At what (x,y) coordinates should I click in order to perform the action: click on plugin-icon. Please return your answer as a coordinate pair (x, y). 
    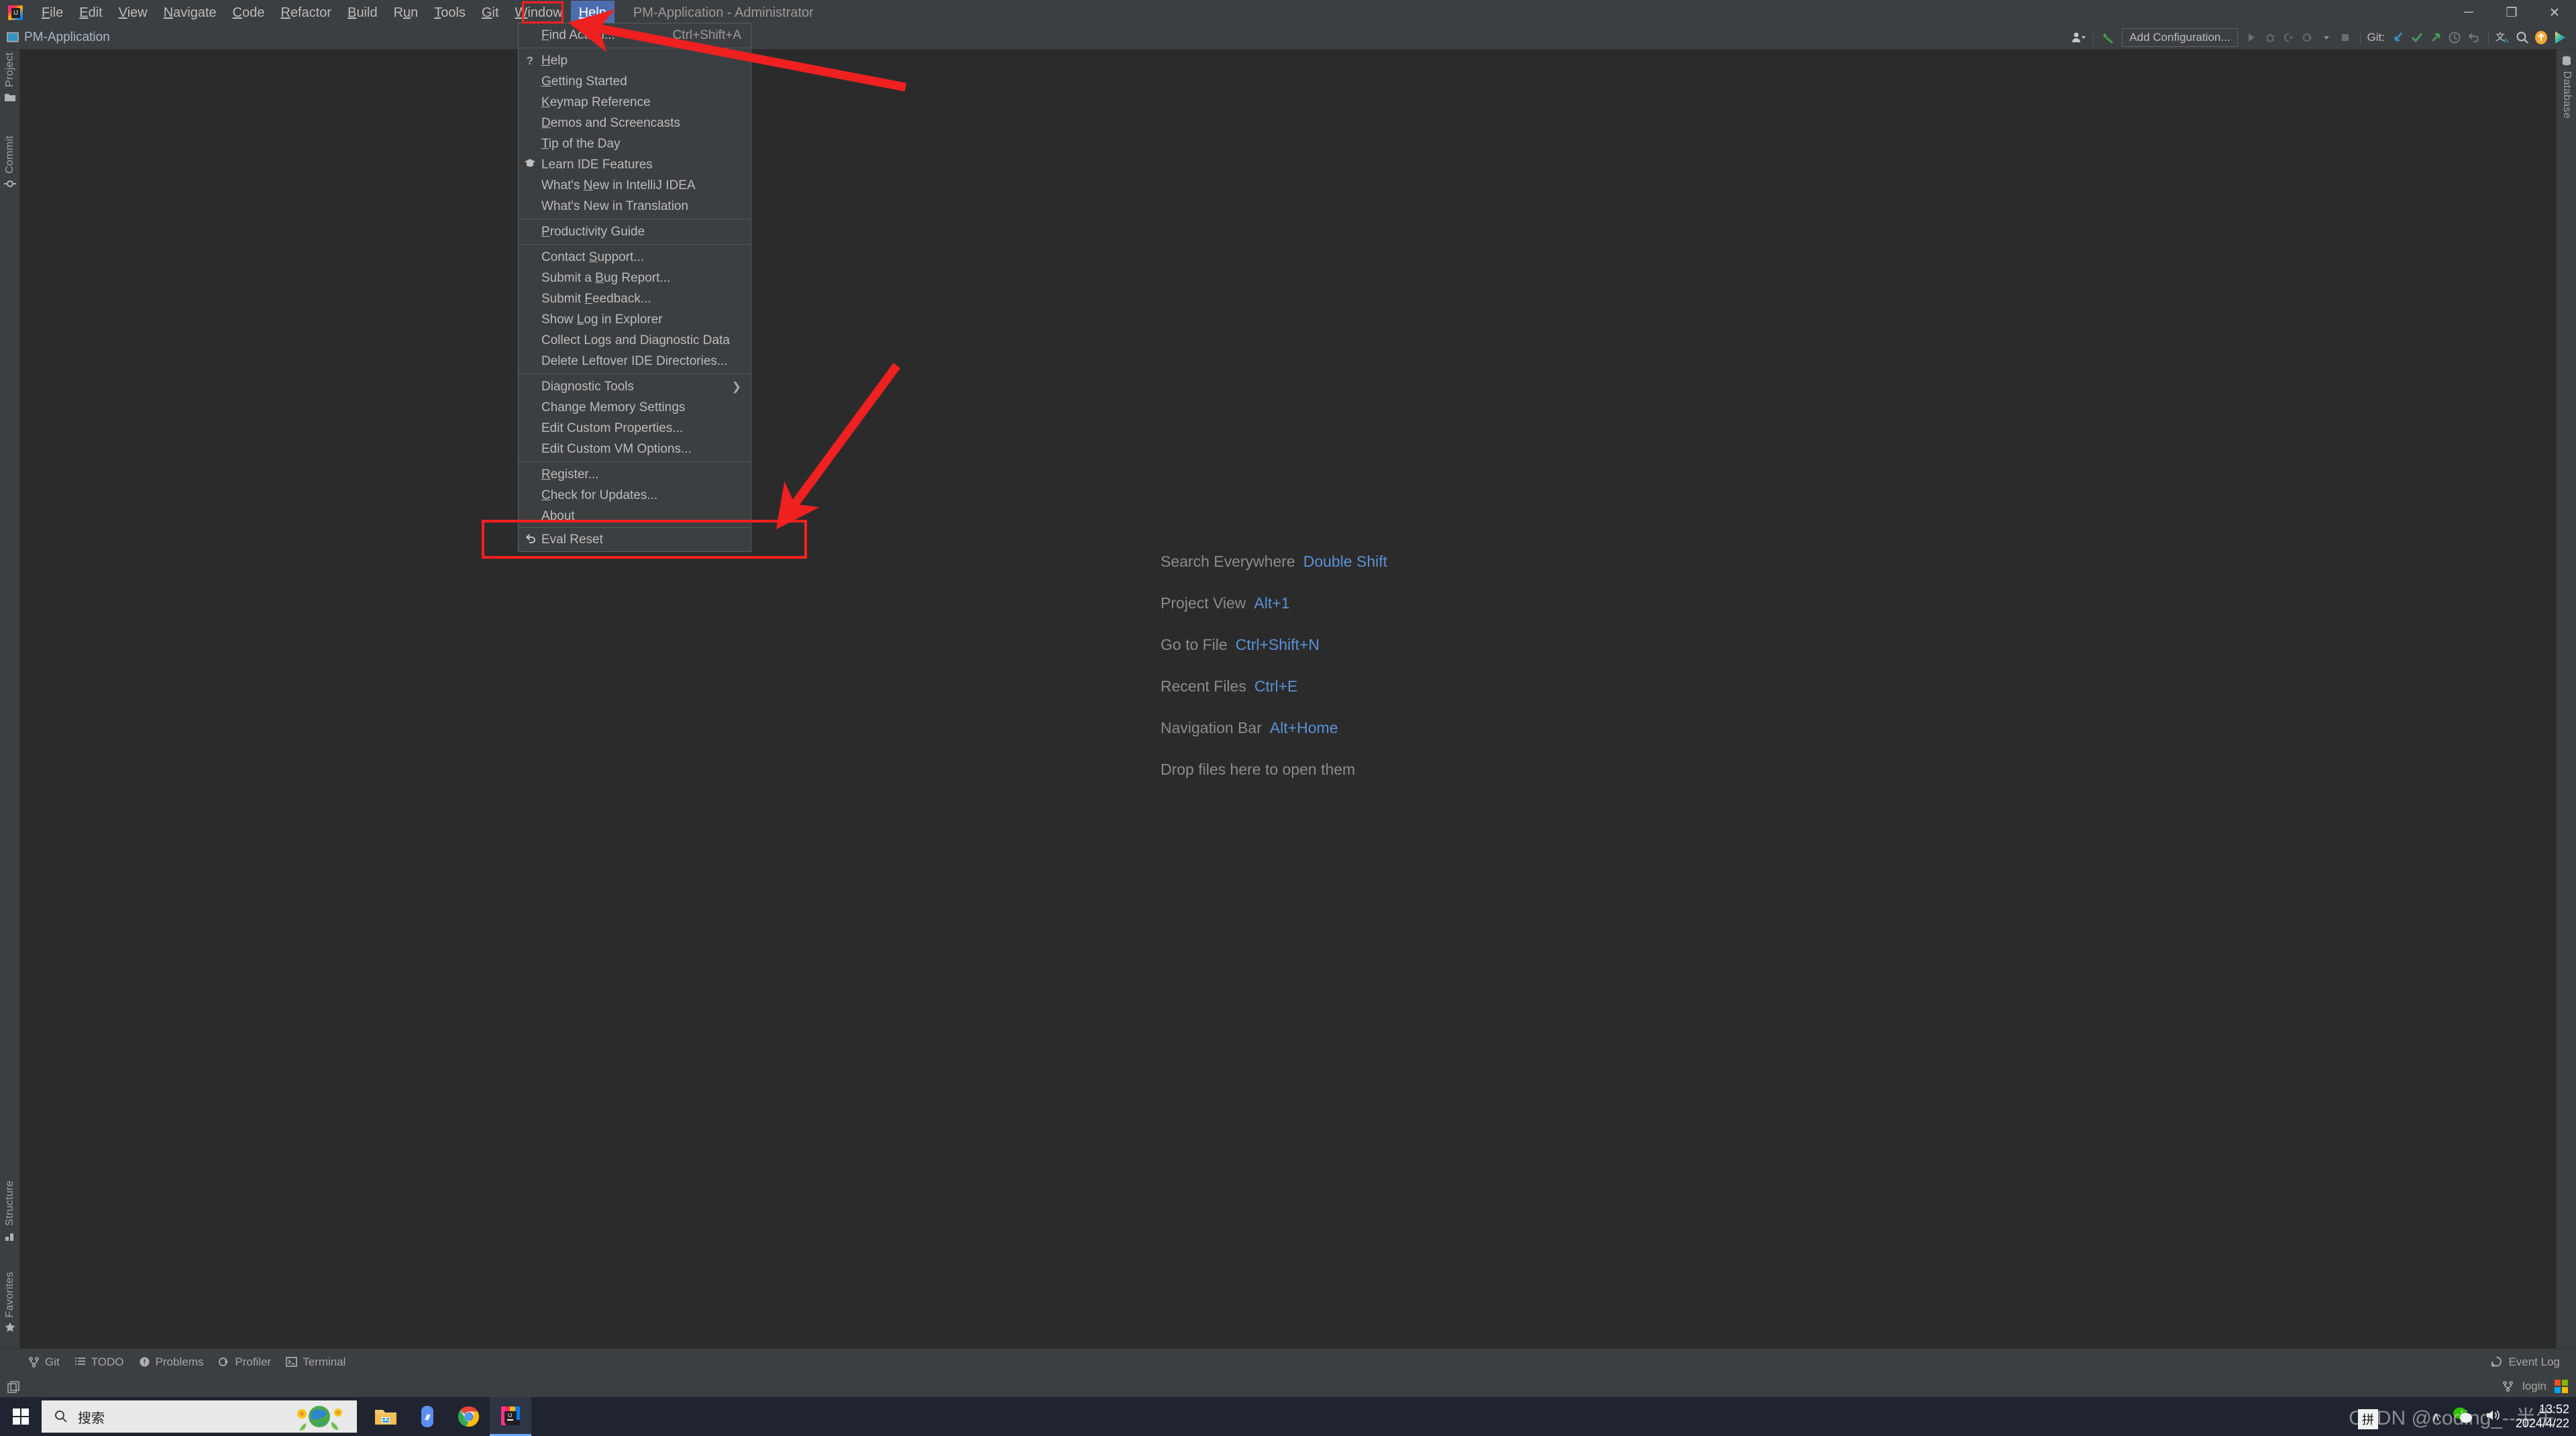
    Looking at the image, I should click on (2560, 37).